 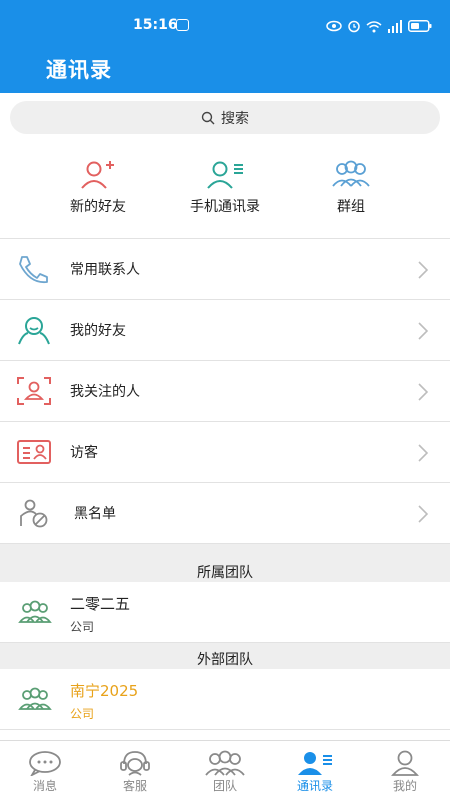 What do you see at coordinates (104, 691) in the screenshot?
I see `team-name: 南宁2025` at bounding box center [104, 691].